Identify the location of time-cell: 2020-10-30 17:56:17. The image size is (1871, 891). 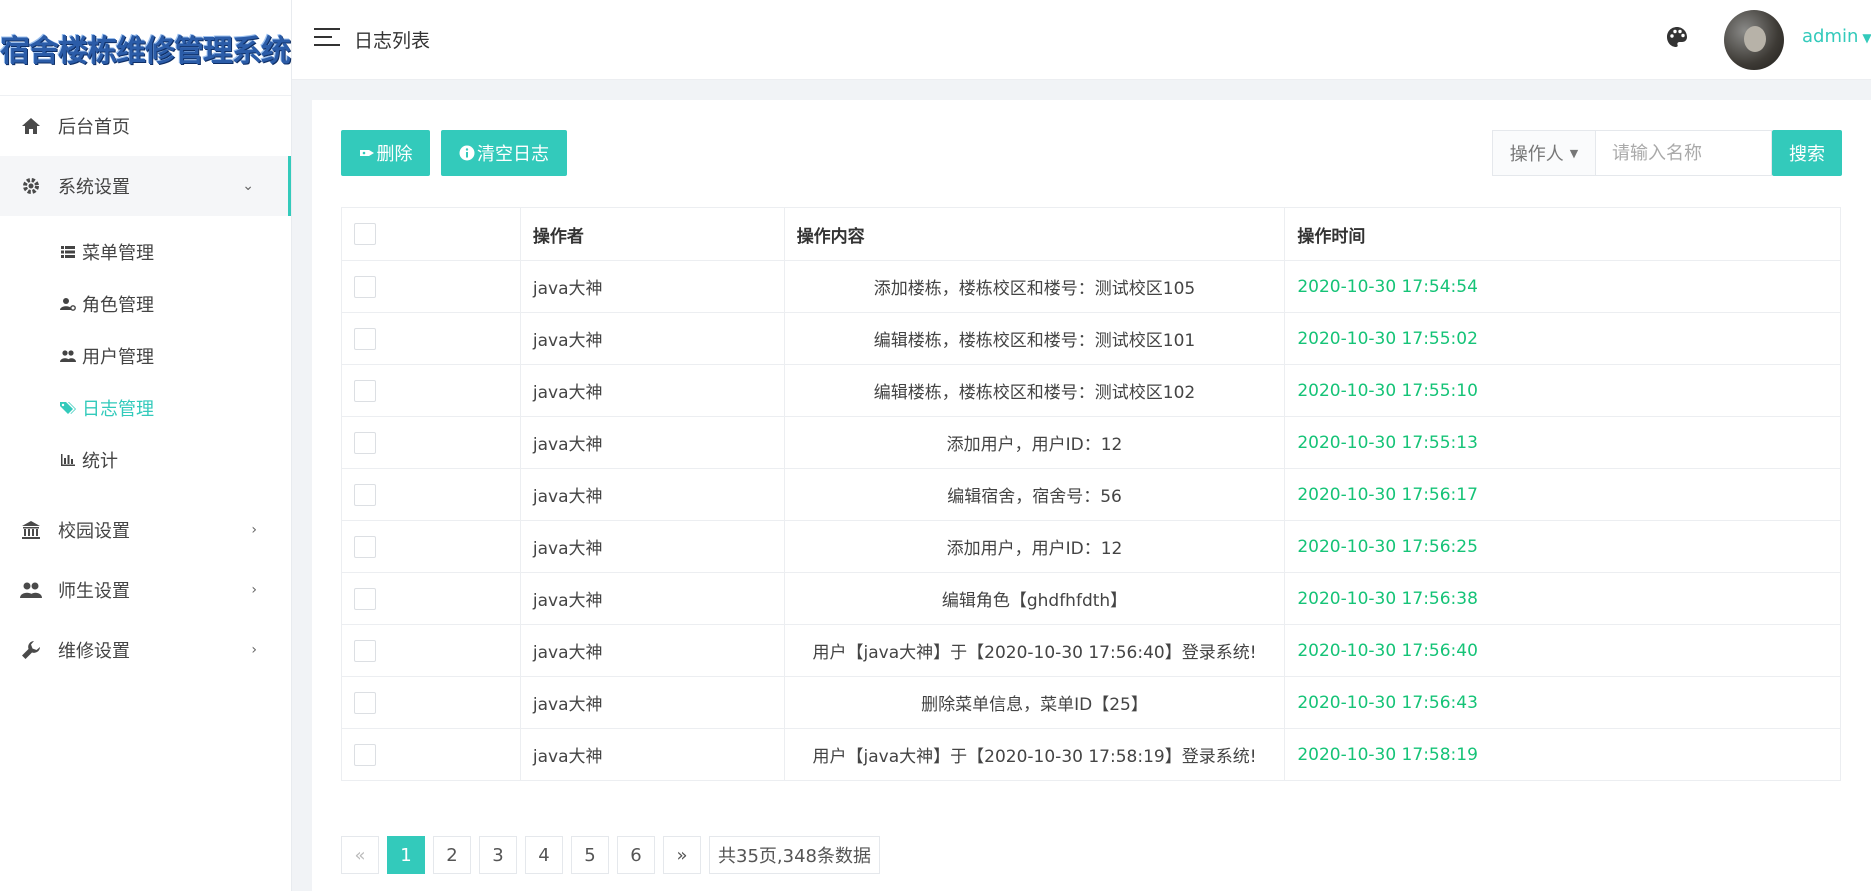
(1562, 494).